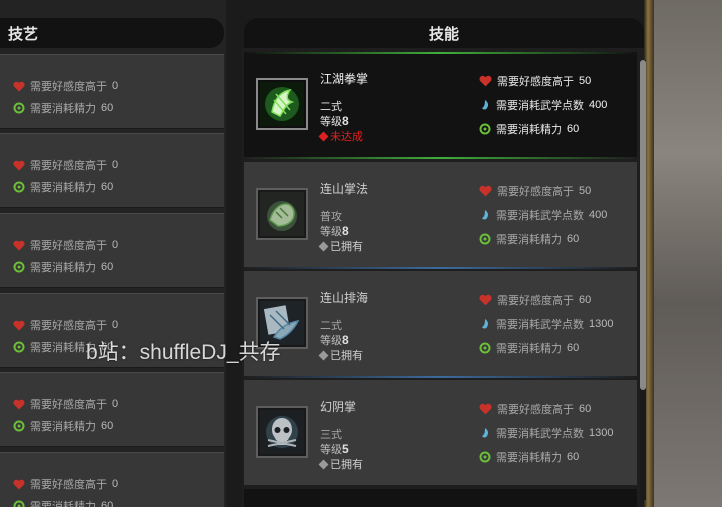 The height and width of the screenshot is (507, 722). I want to click on green-palm-skill-icon, so click(282, 104).